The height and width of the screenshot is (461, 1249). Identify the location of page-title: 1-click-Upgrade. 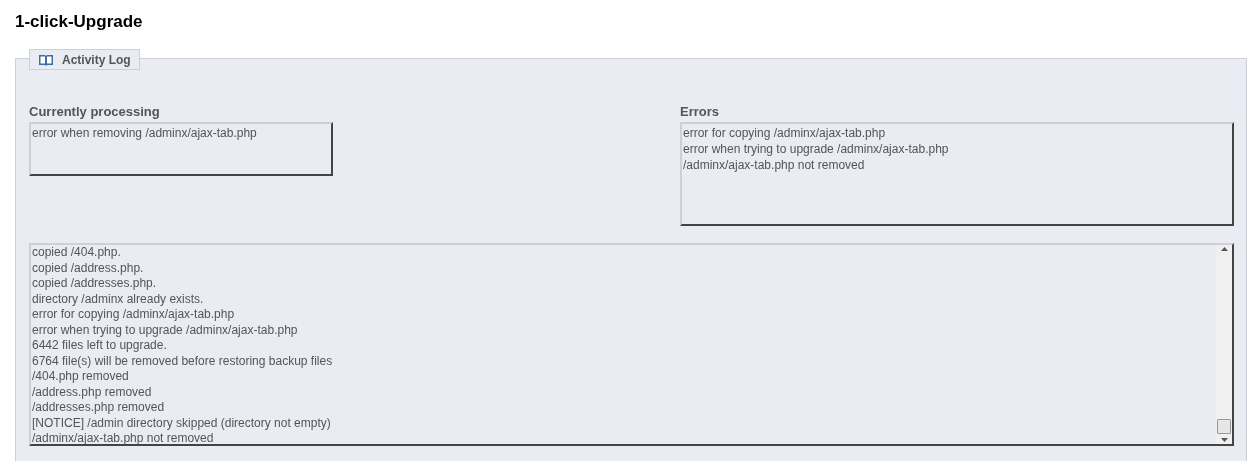
(79, 21).